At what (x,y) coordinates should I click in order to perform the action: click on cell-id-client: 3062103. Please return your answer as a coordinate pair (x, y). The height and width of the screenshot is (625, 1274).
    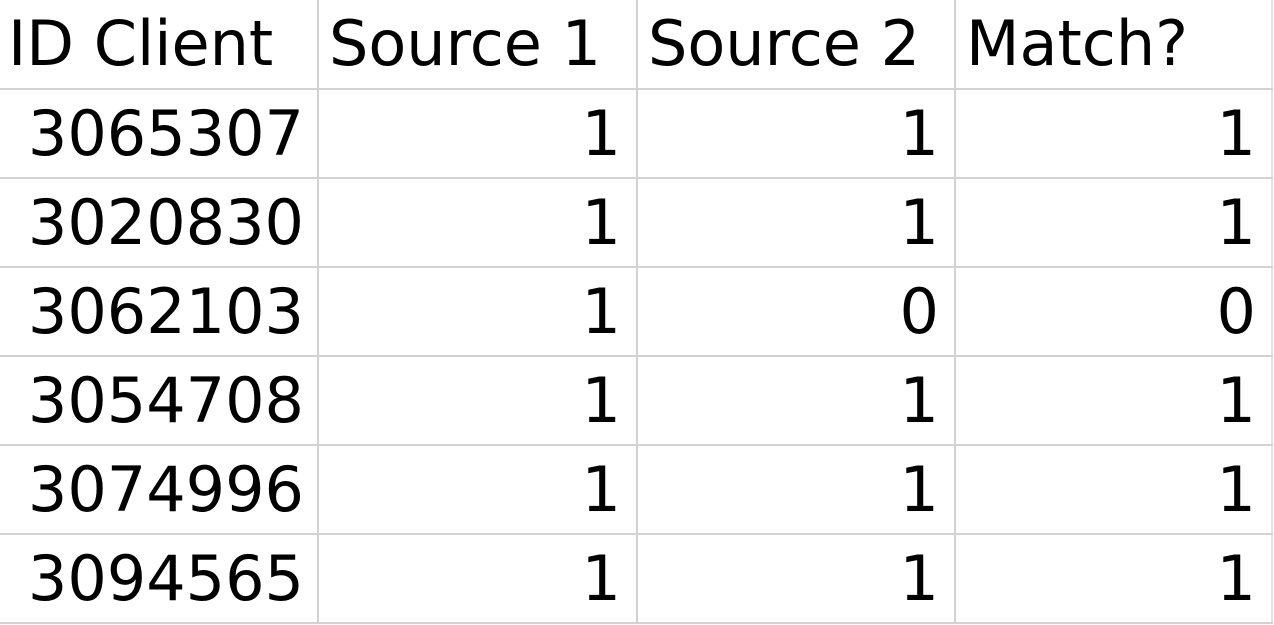
    Looking at the image, I should click on (159, 312).